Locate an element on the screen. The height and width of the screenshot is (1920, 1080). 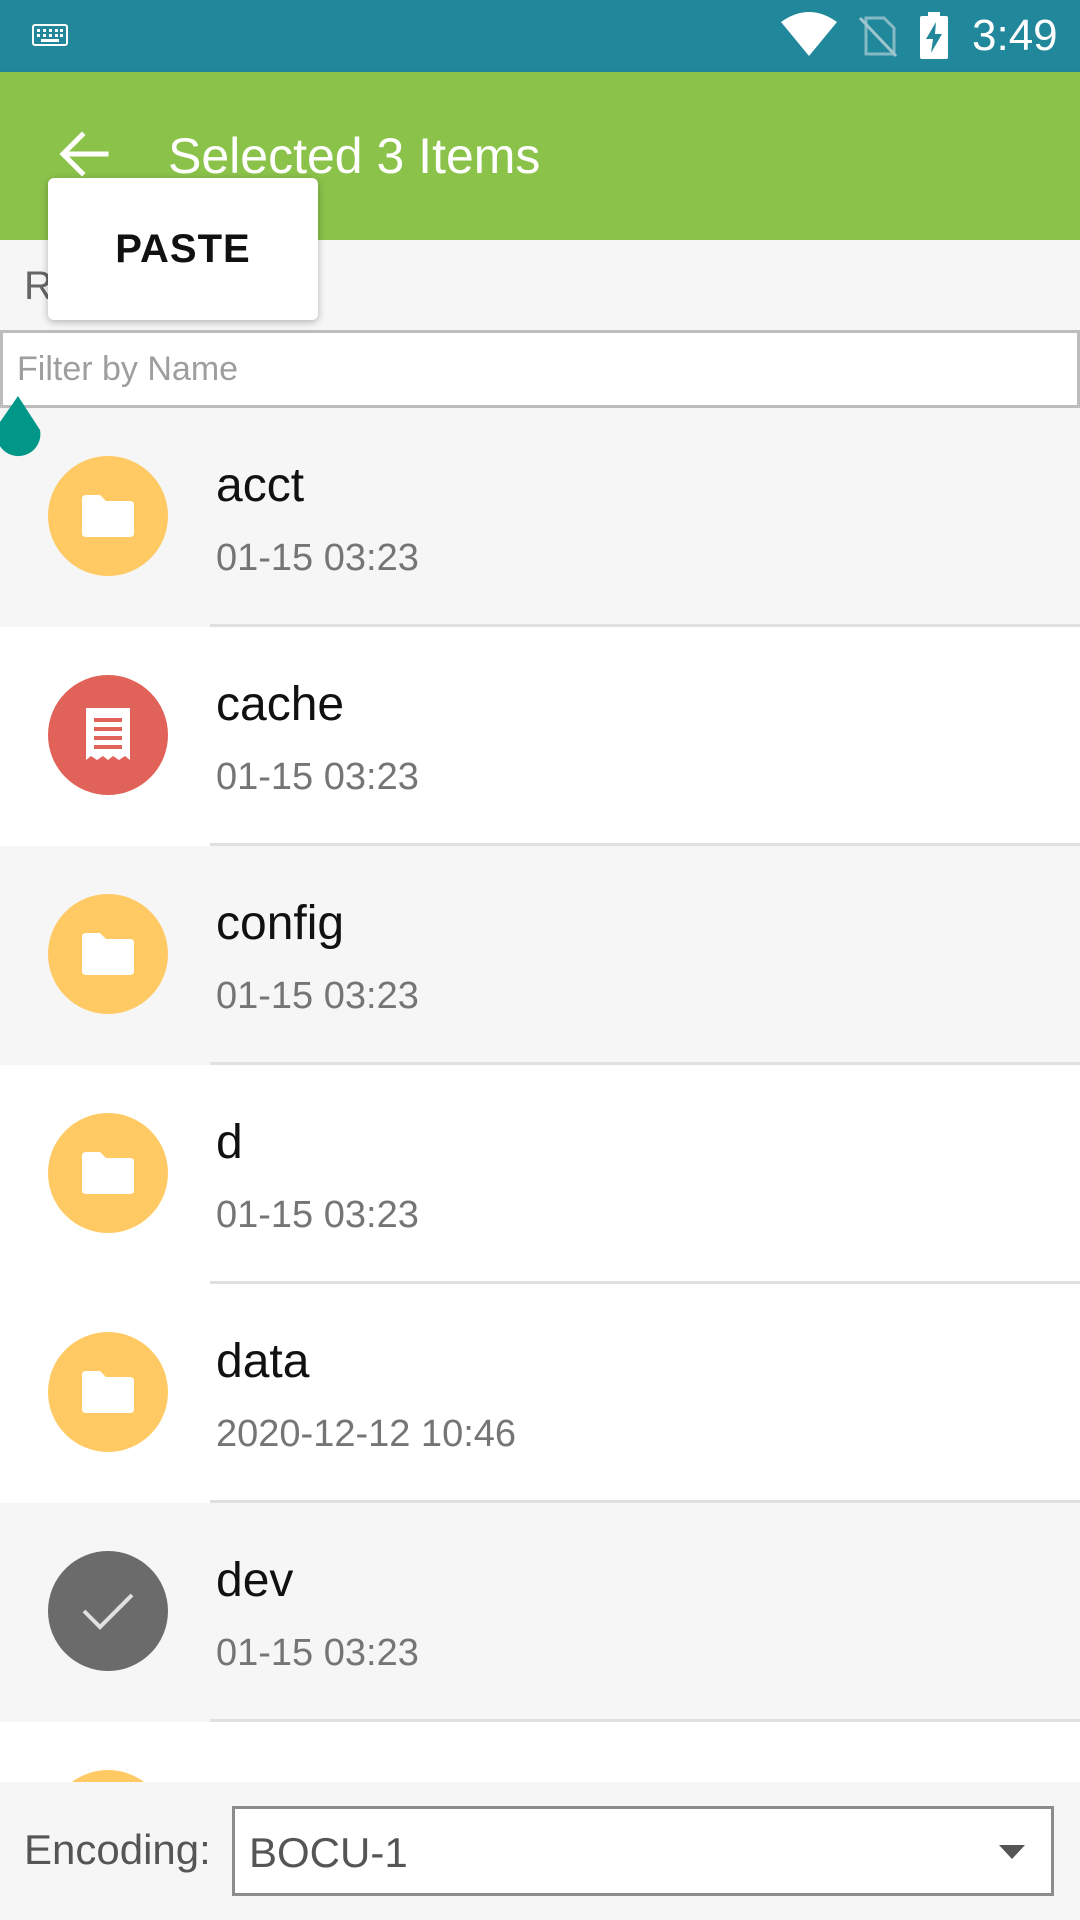
document-icon is located at coordinates (108, 735).